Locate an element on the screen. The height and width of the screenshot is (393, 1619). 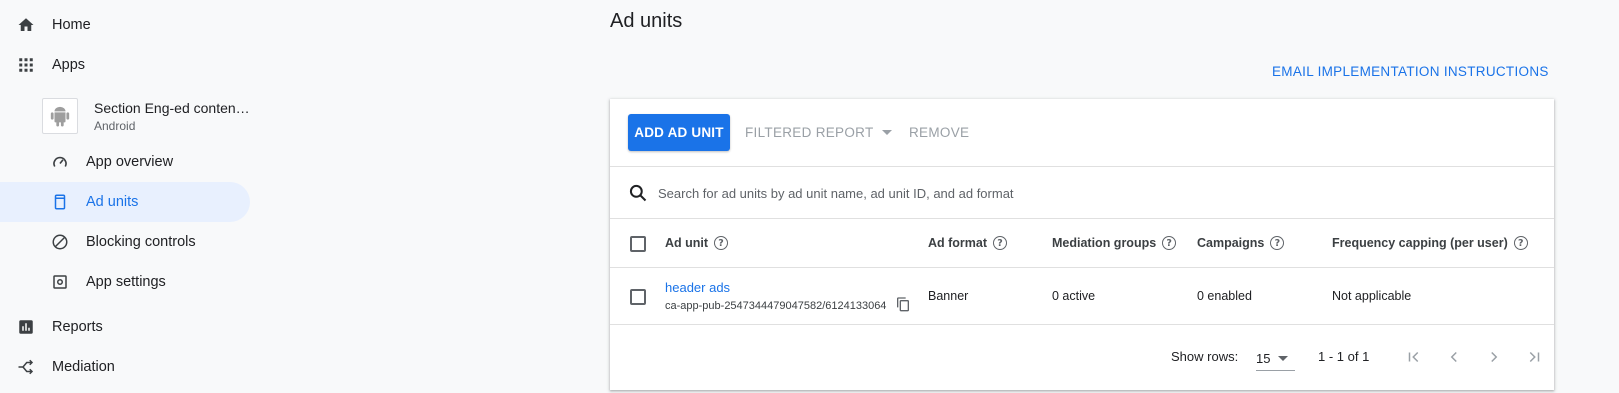
rows-per-page-value: 15 is located at coordinates (1263, 358).